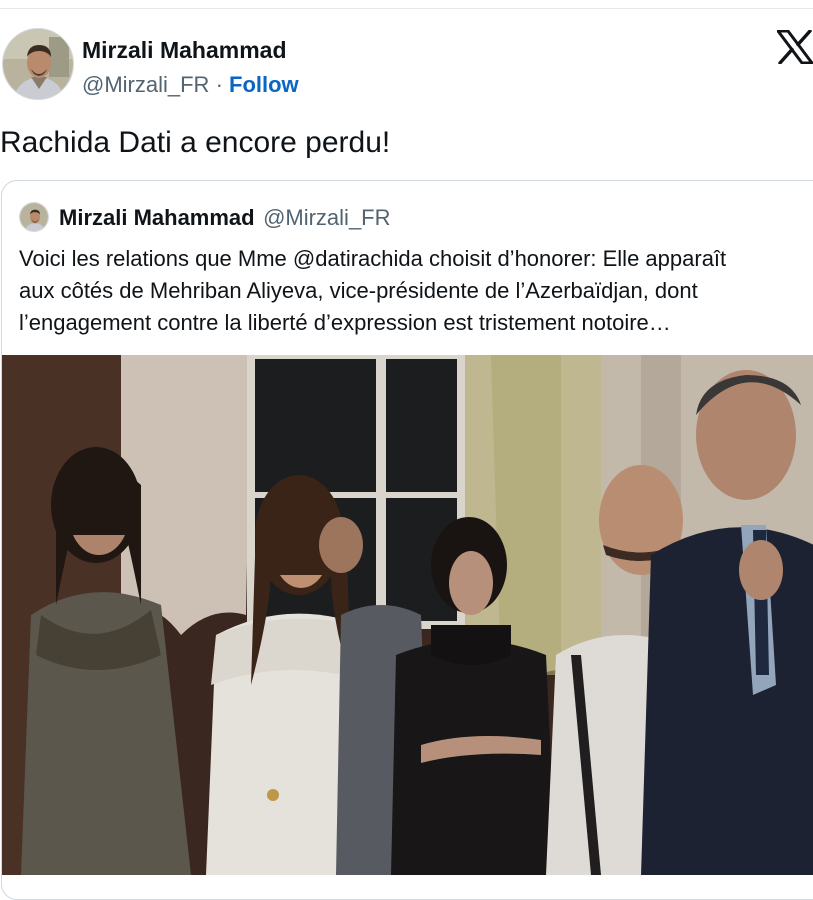 This screenshot has height=900, width=813. Describe the element at coordinates (794, 47) in the screenshot. I see `x-logo-icon` at that location.